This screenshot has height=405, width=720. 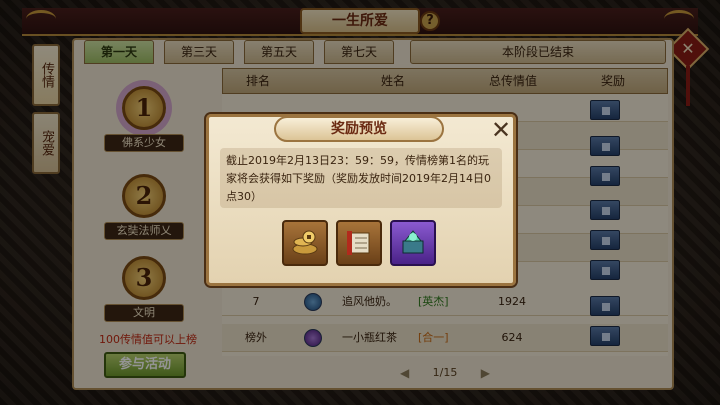 What do you see at coordinates (359, 129) in the screenshot?
I see `modal-title: 奖励预览` at bounding box center [359, 129].